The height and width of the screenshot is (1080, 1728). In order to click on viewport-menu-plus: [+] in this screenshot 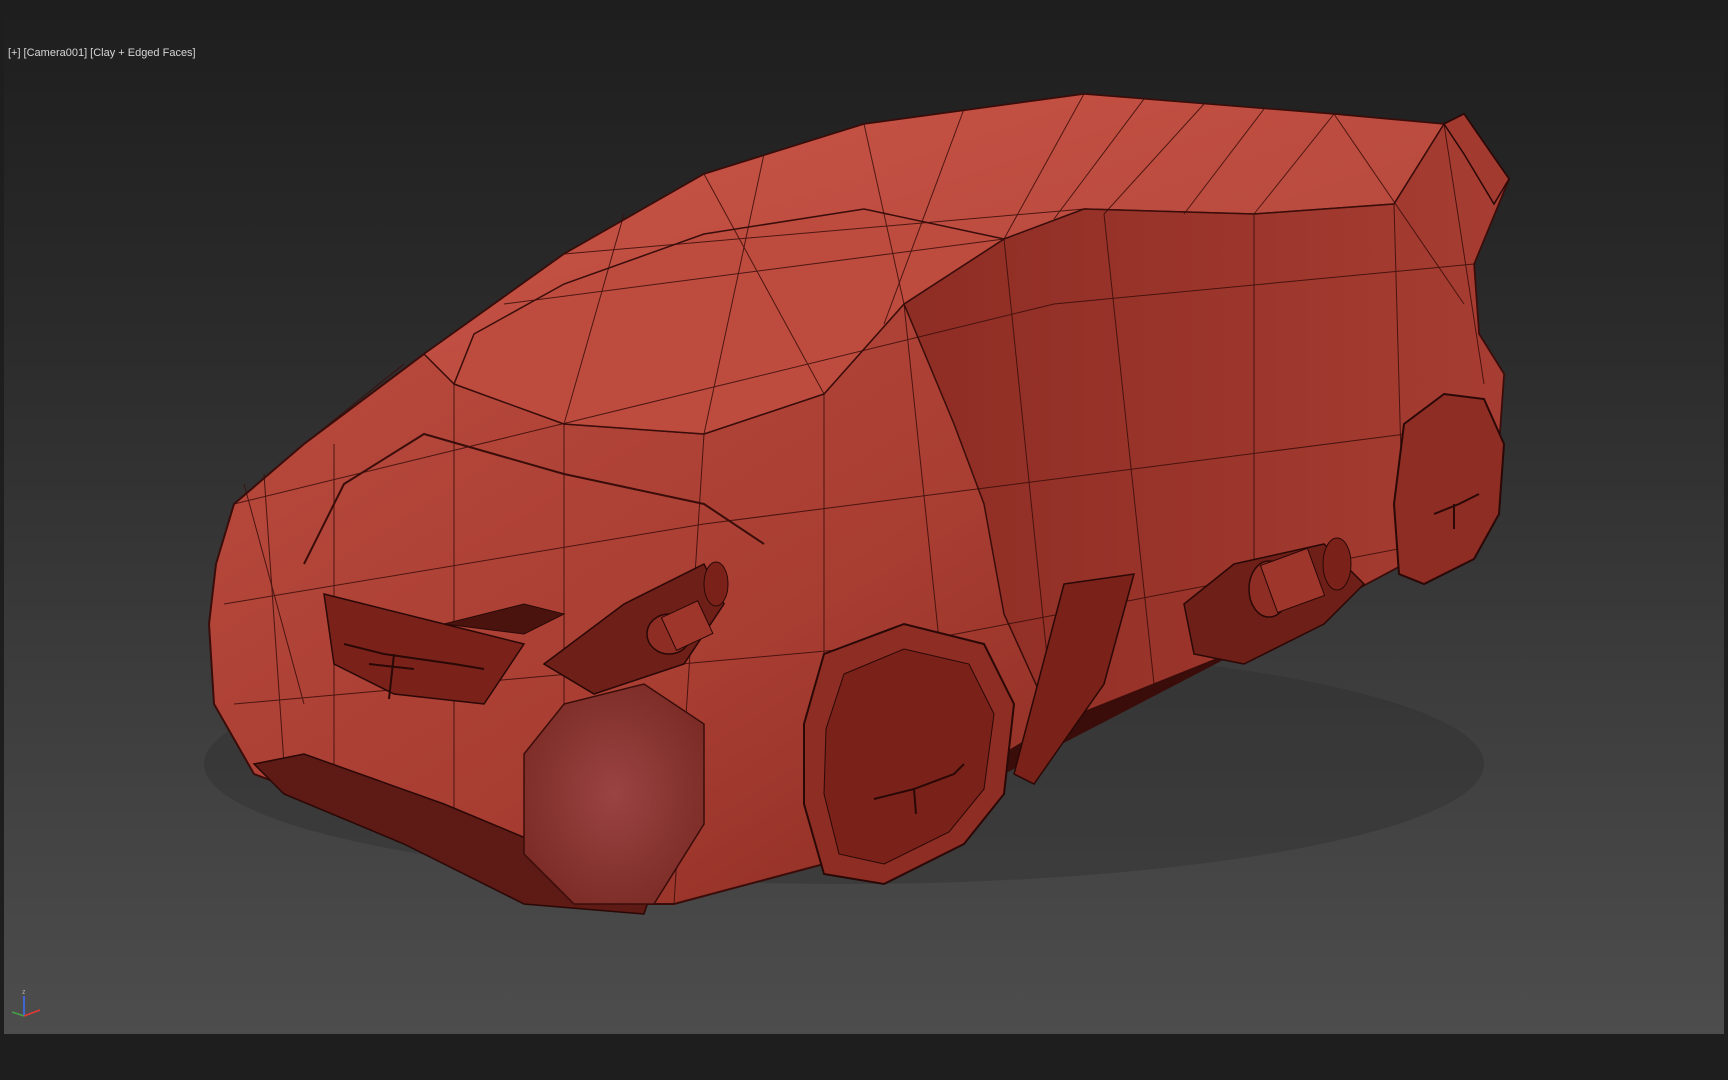, I will do `click(14, 53)`.